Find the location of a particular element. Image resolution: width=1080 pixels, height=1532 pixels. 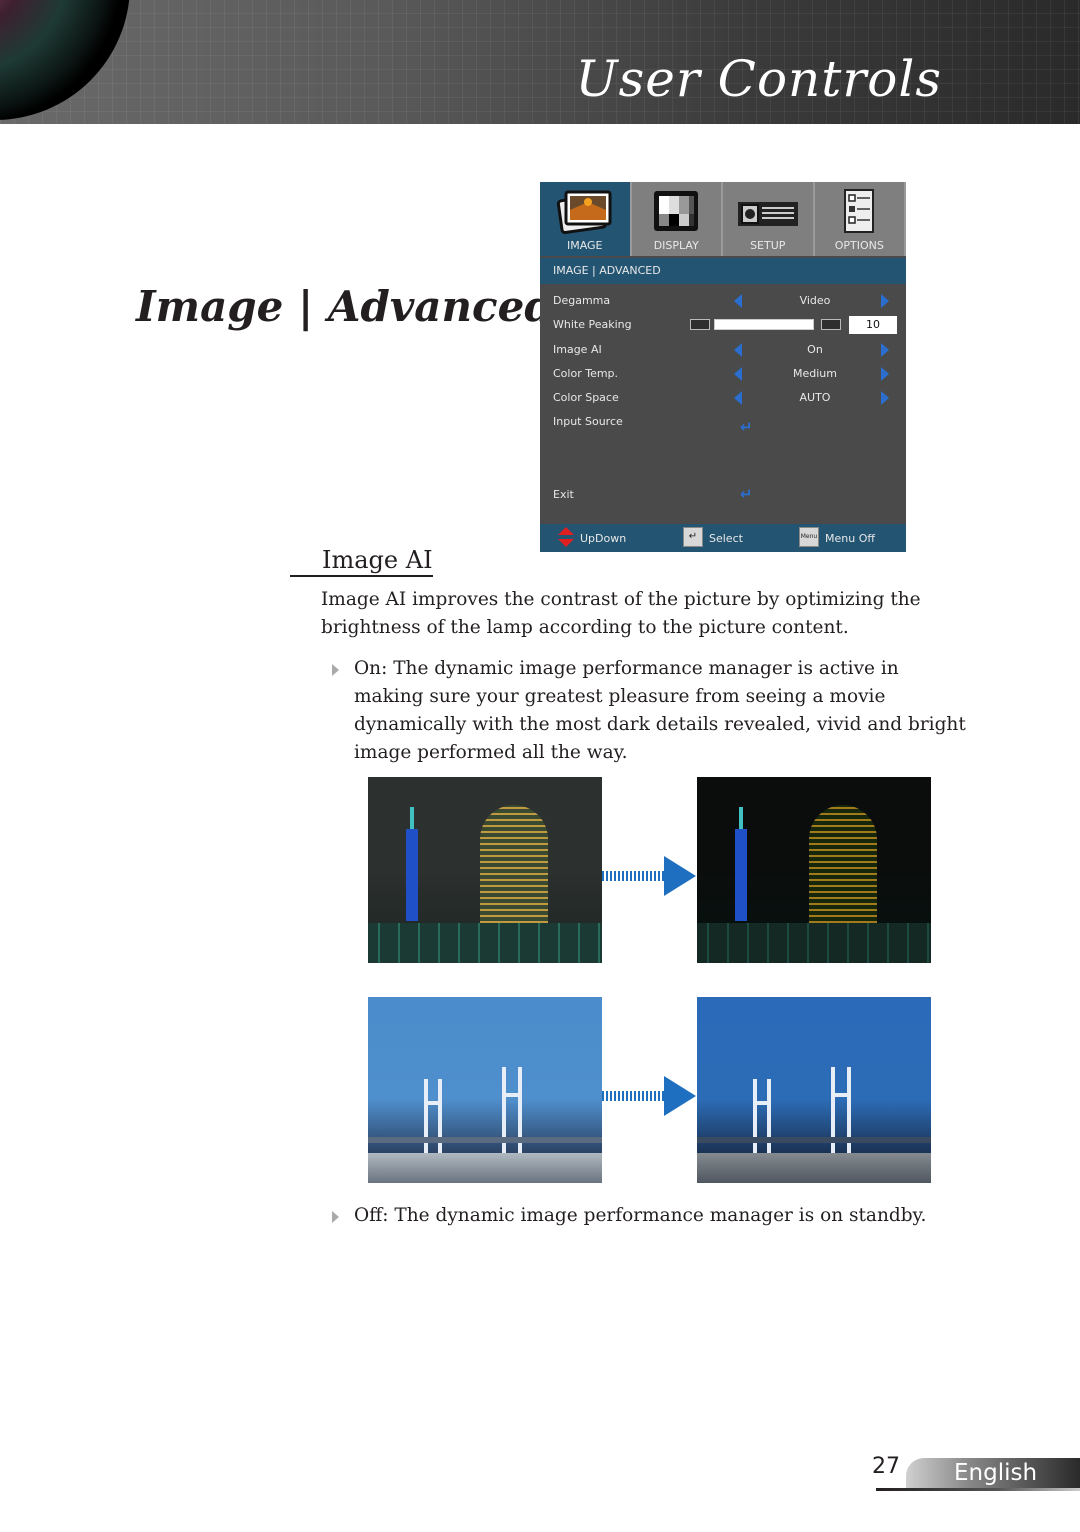

slider-fill is located at coordinates (764, 324).